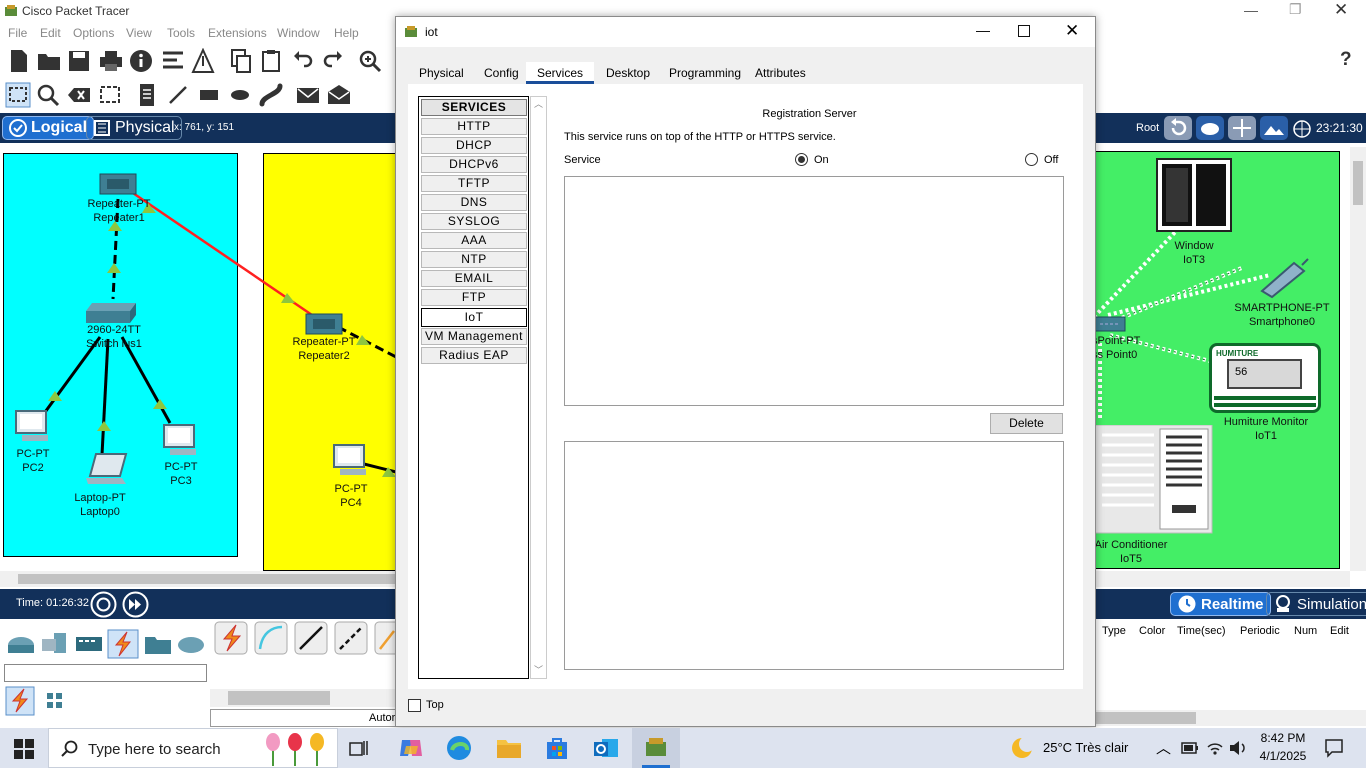  Describe the element at coordinates (538, 669) in the screenshot. I see `scroll-down-icon: ﹀` at that location.